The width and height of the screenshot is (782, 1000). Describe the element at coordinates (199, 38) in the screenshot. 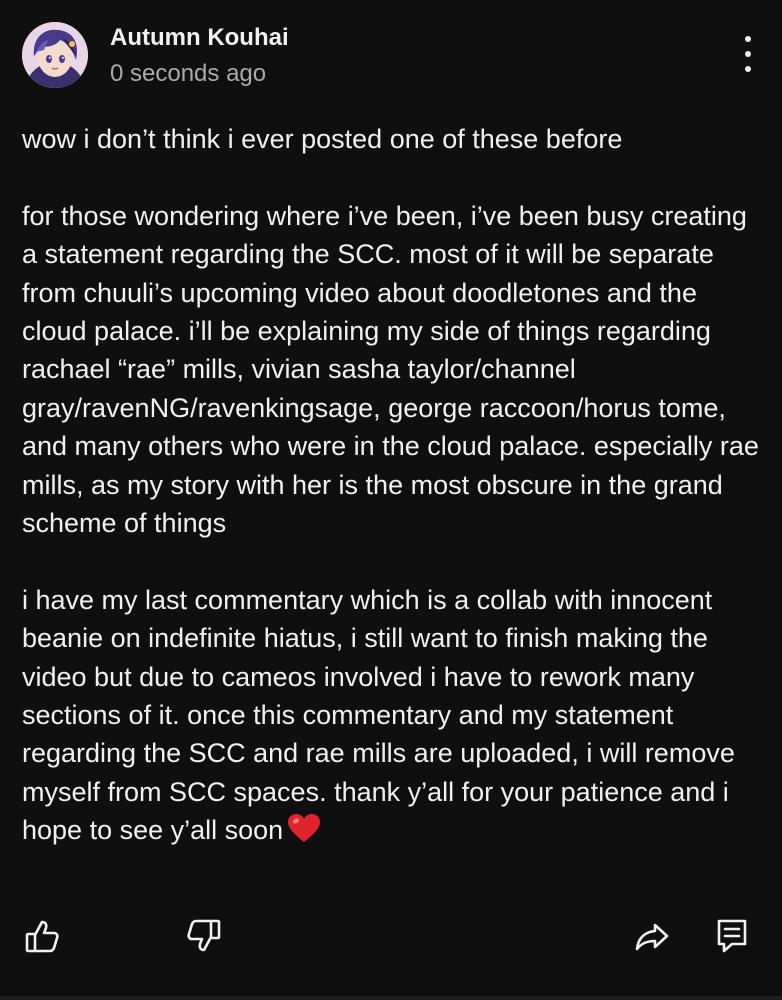

I see `comment-author: Autumn Kouhai` at that location.